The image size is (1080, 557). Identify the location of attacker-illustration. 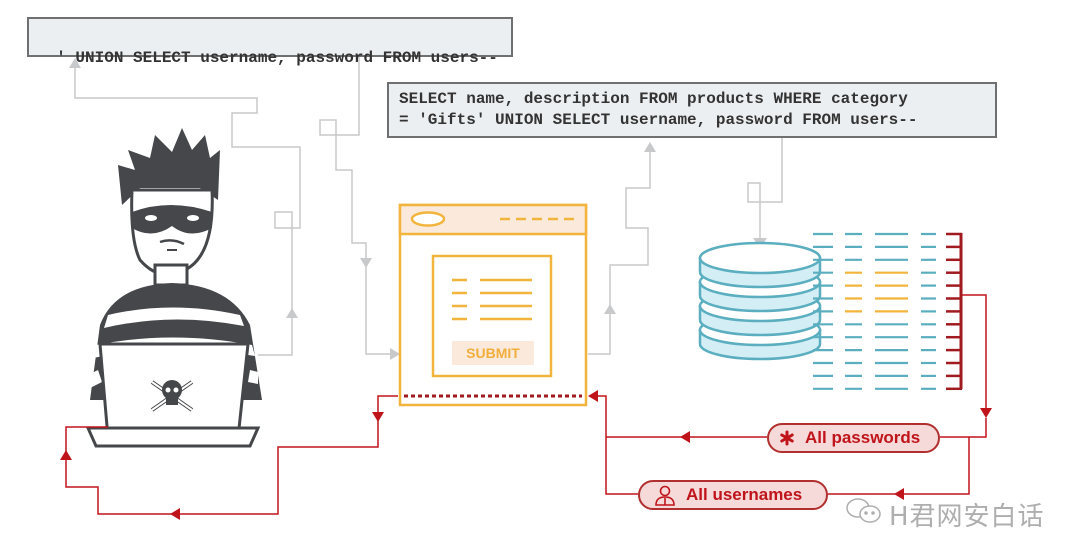
(173, 288).